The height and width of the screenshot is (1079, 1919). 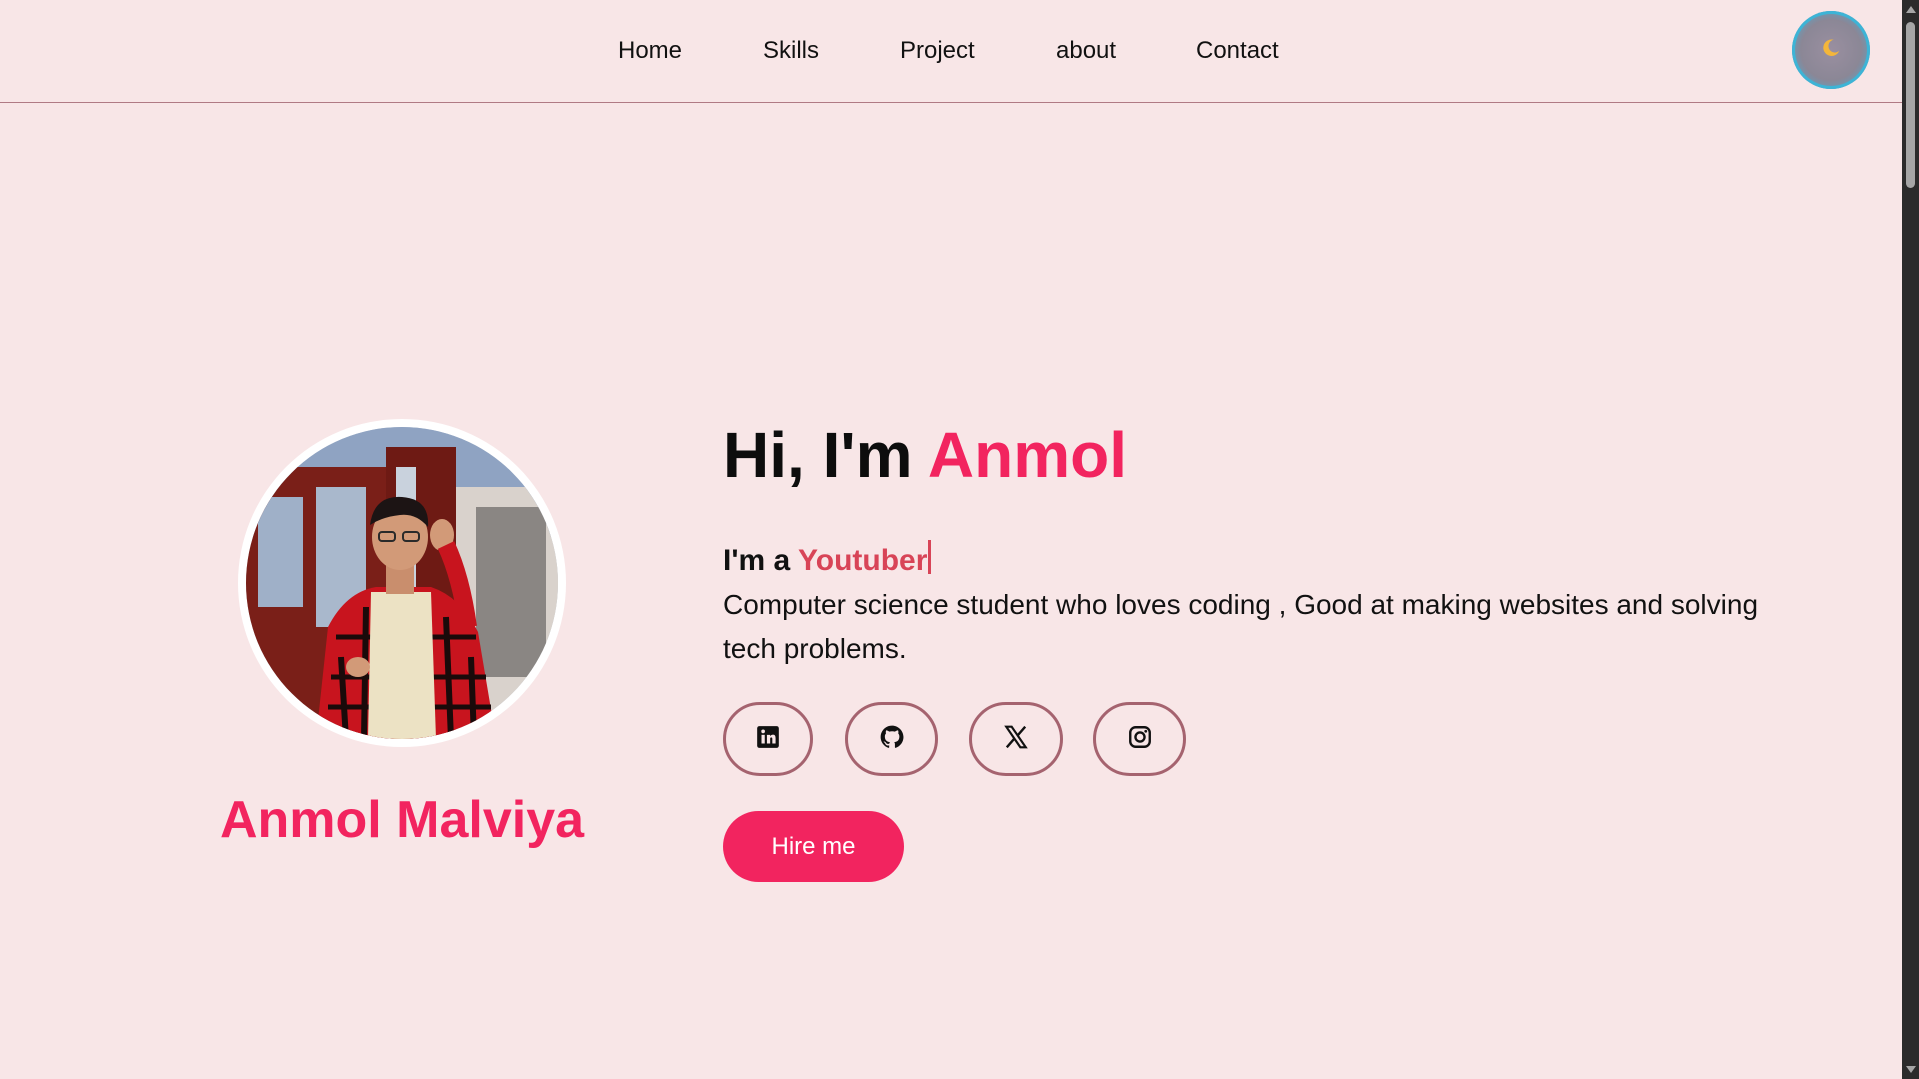 I want to click on linkedin-button, so click(x=768, y=739).